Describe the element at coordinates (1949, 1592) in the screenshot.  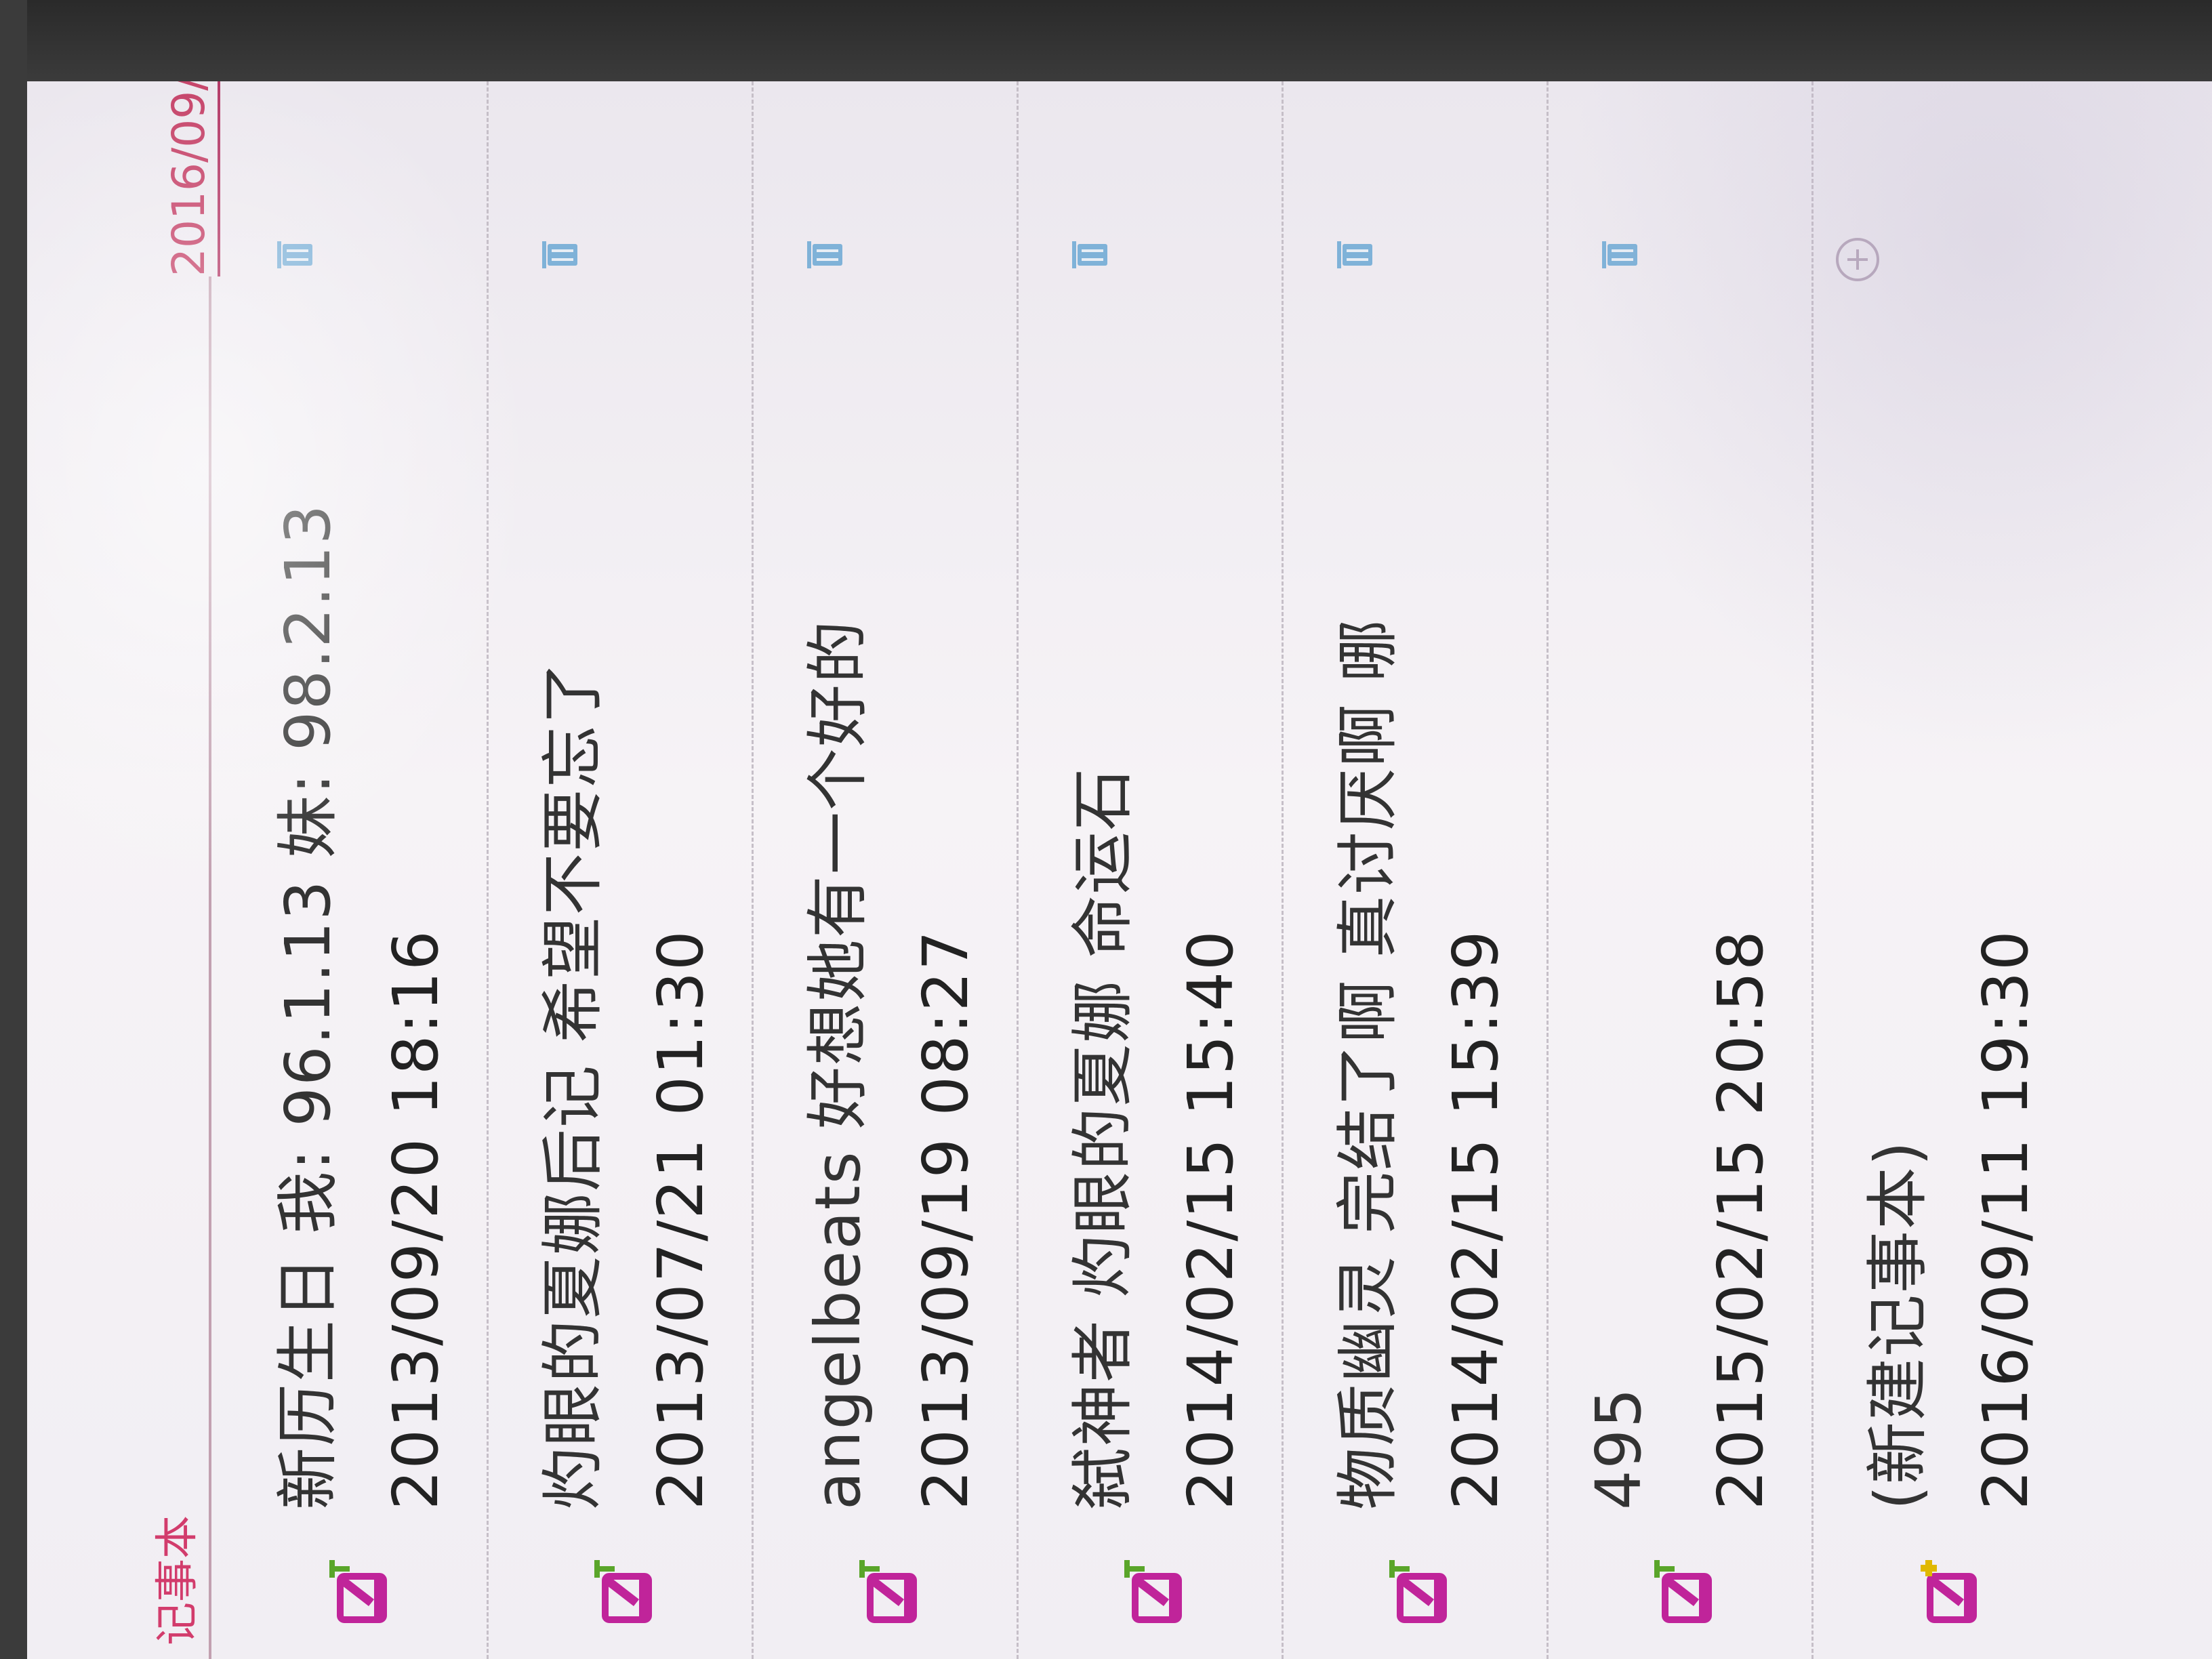
I see `new-note-icon` at that location.